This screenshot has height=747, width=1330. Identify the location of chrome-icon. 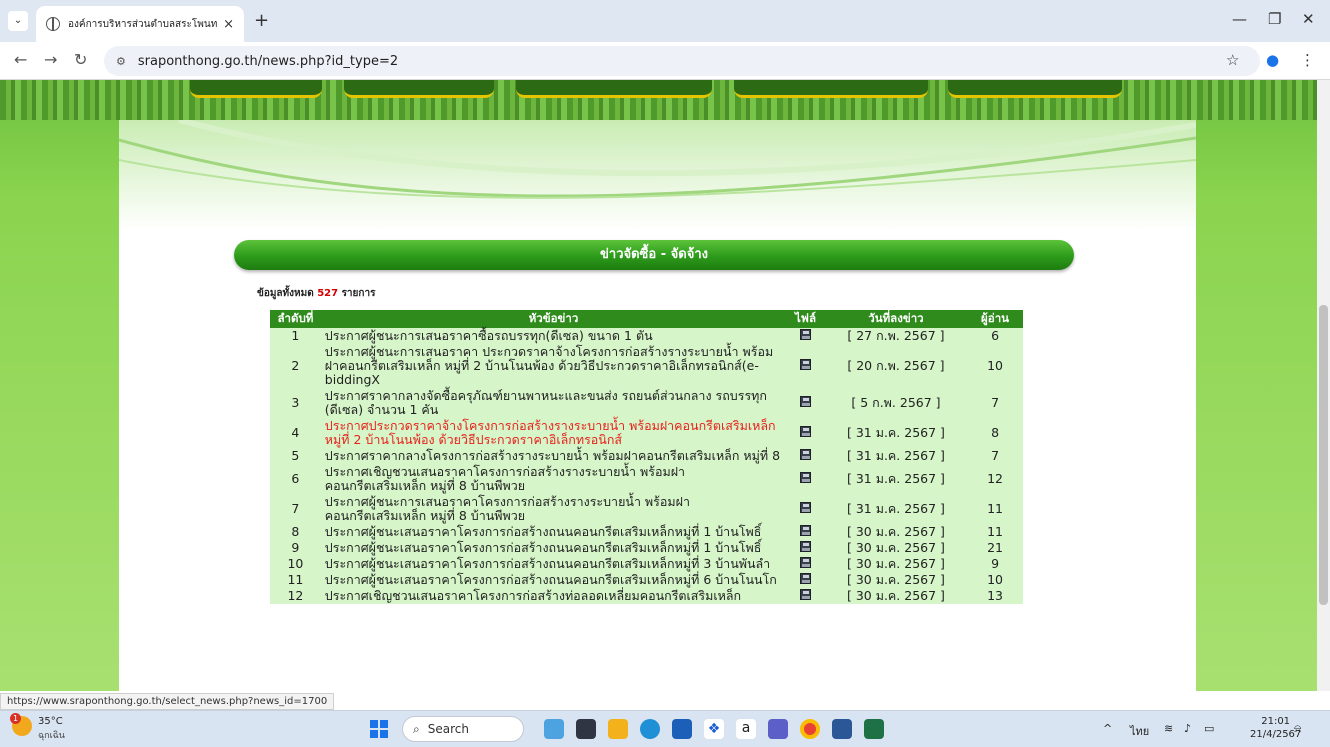
(810, 729).